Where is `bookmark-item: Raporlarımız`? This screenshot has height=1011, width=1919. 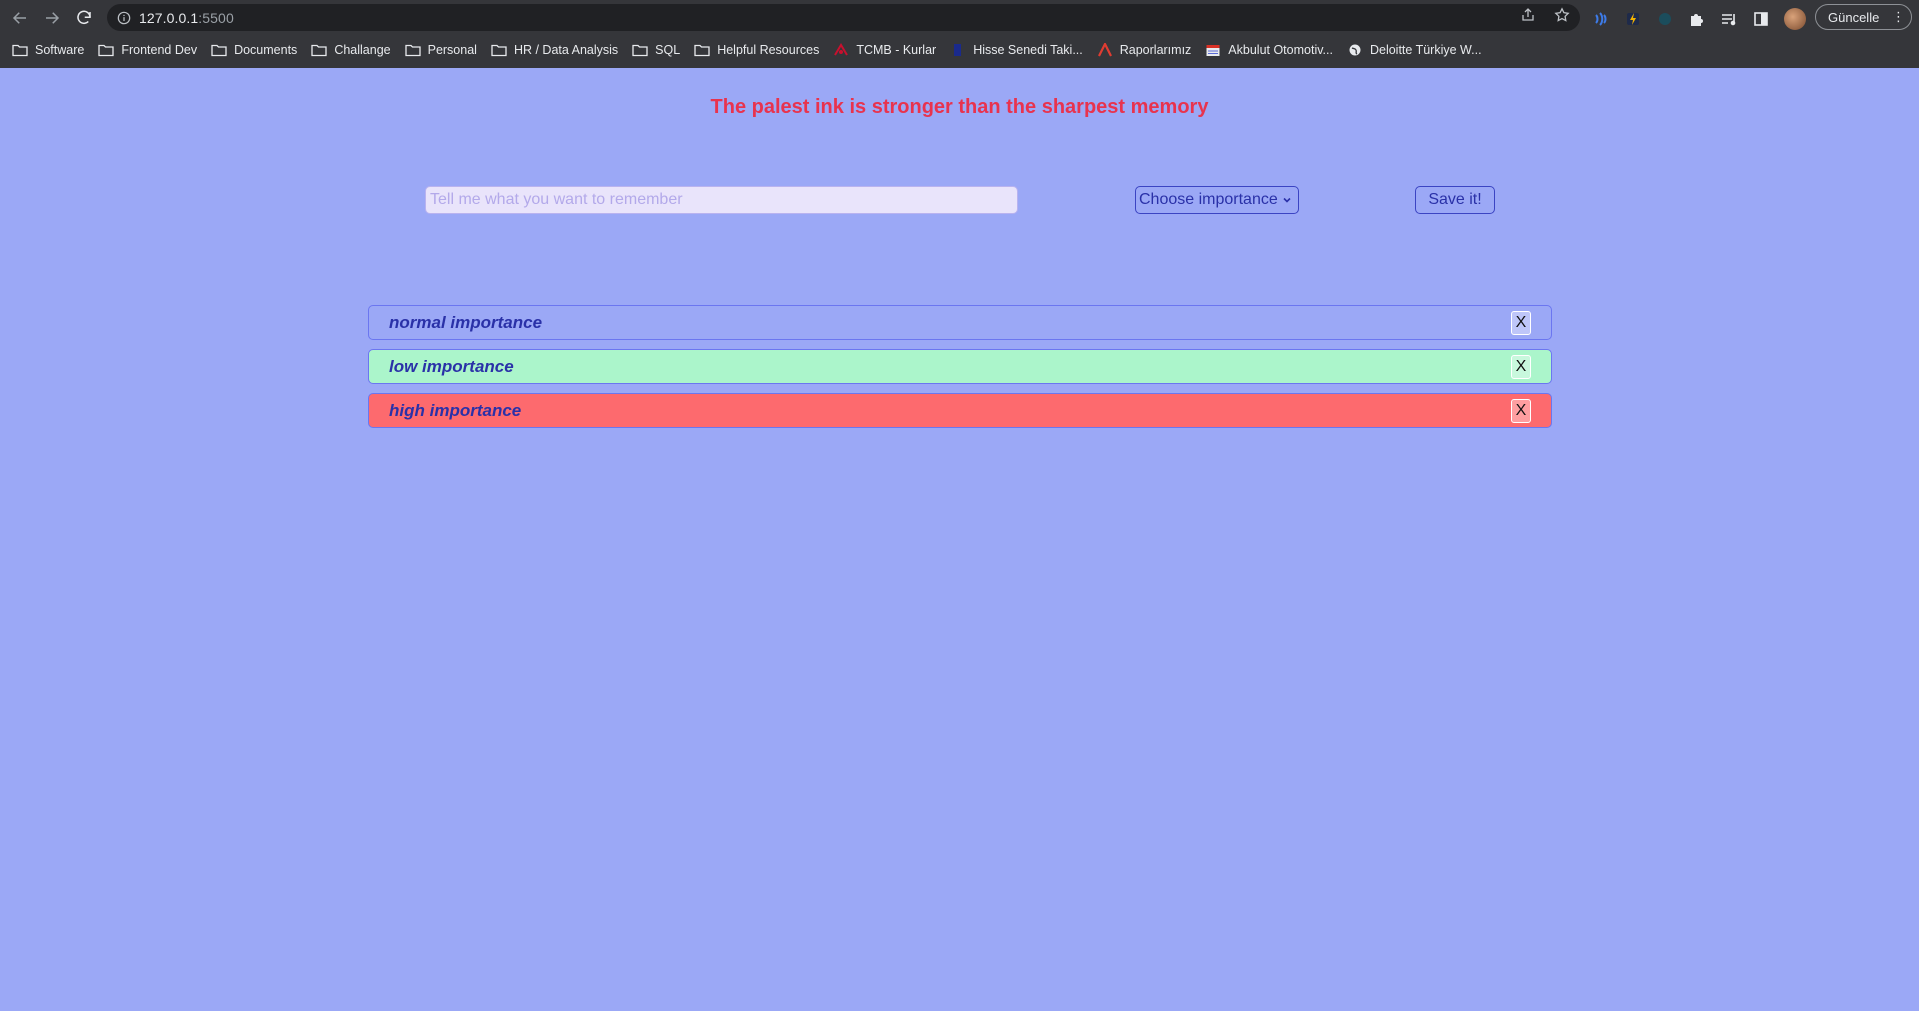
bookmark-item: Raporlarımız is located at coordinates (1144, 50).